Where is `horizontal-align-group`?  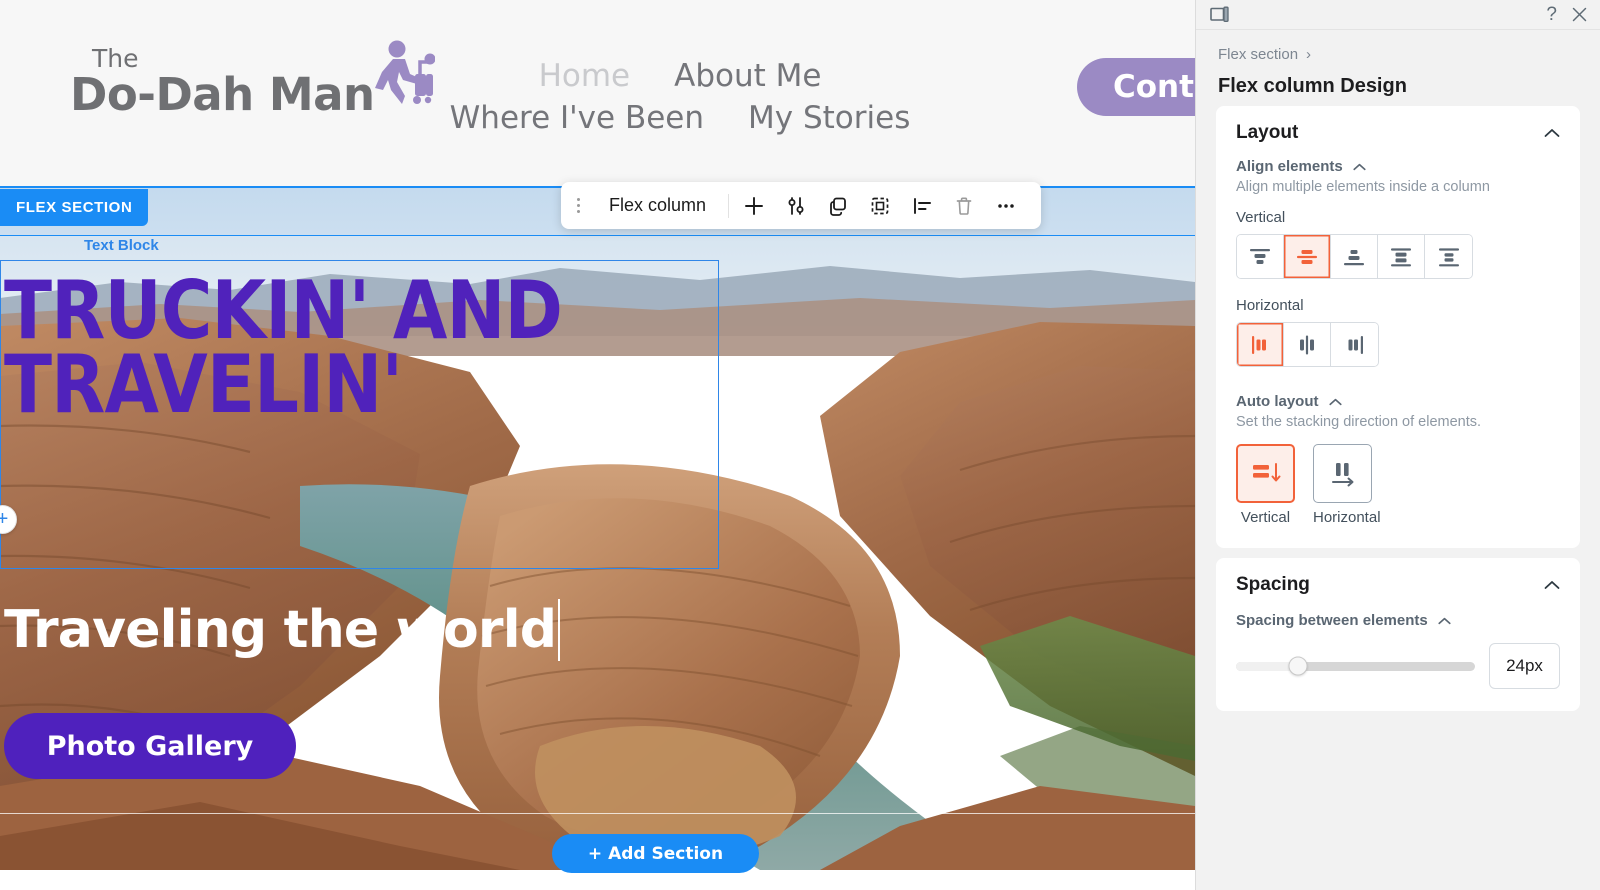 horizontal-align-group is located at coordinates (1307, 344).